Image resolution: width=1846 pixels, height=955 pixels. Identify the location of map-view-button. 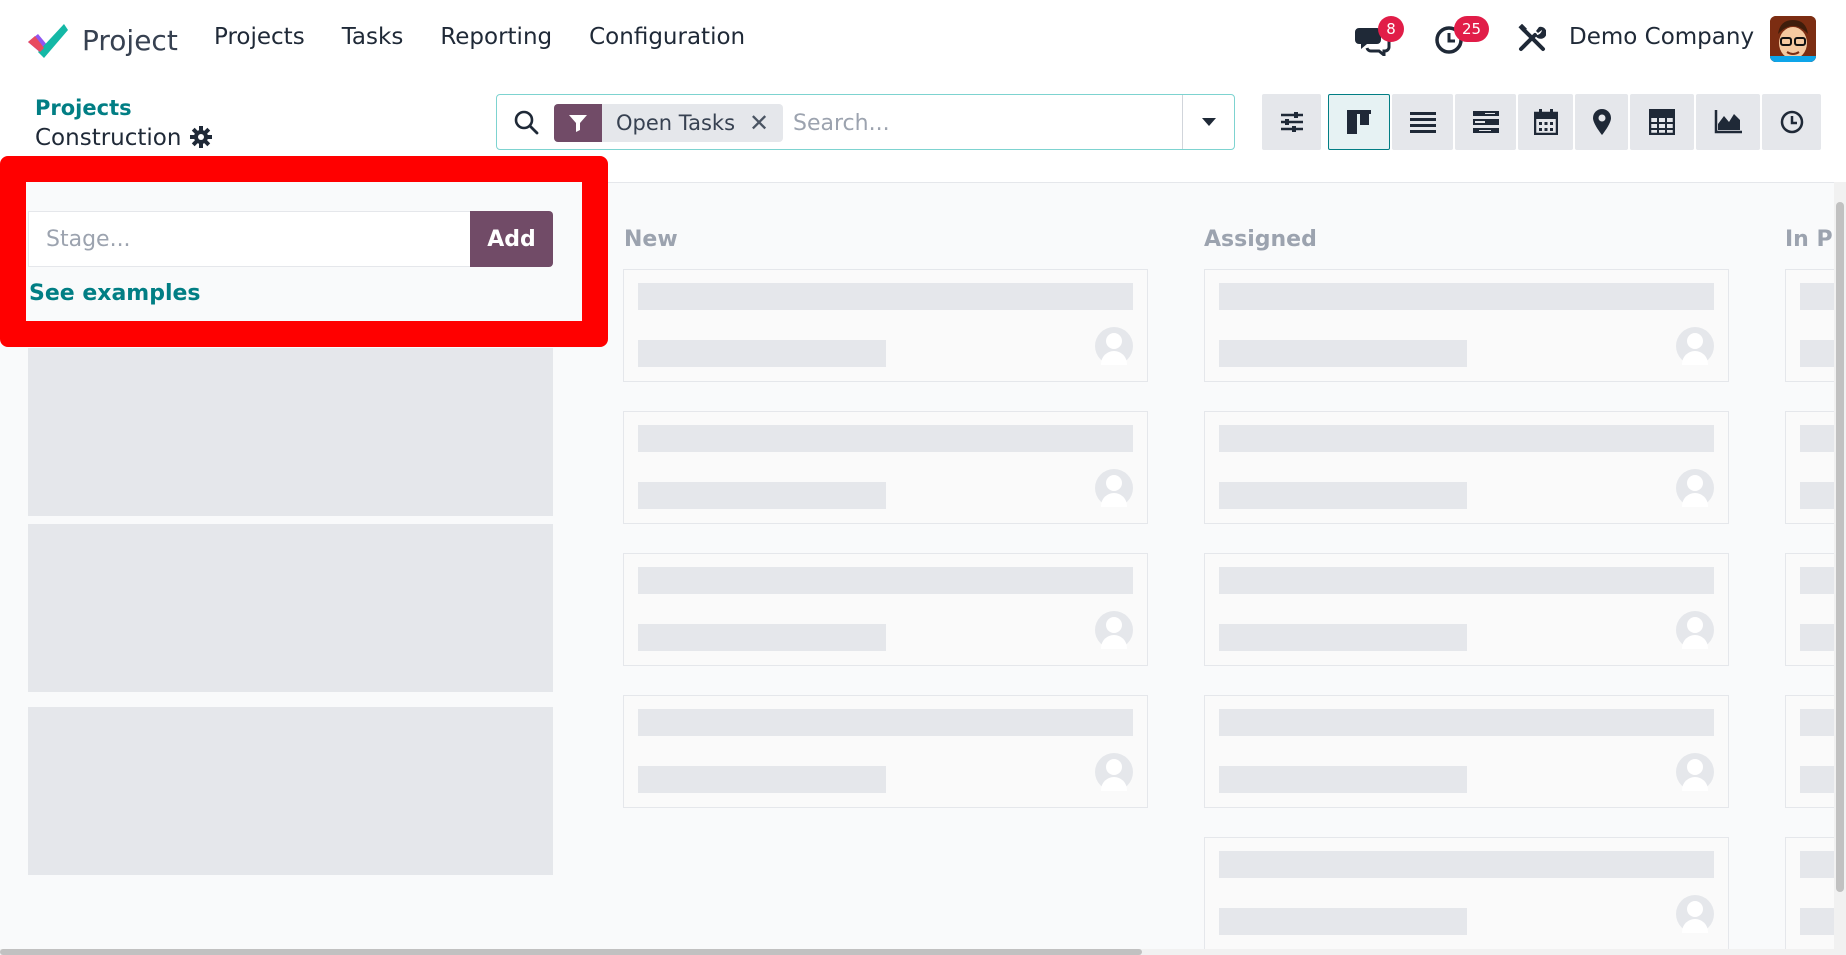
(1601, 122).